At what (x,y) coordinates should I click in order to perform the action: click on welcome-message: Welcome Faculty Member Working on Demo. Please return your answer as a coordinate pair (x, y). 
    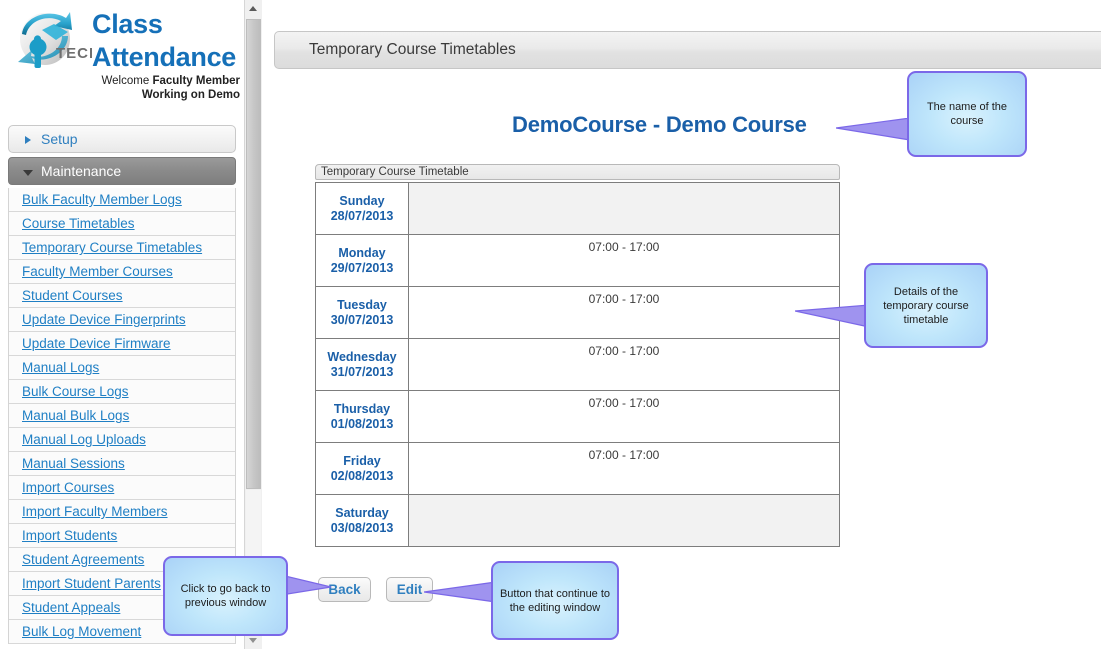
    Looking at the image, I should click on (150, 88).